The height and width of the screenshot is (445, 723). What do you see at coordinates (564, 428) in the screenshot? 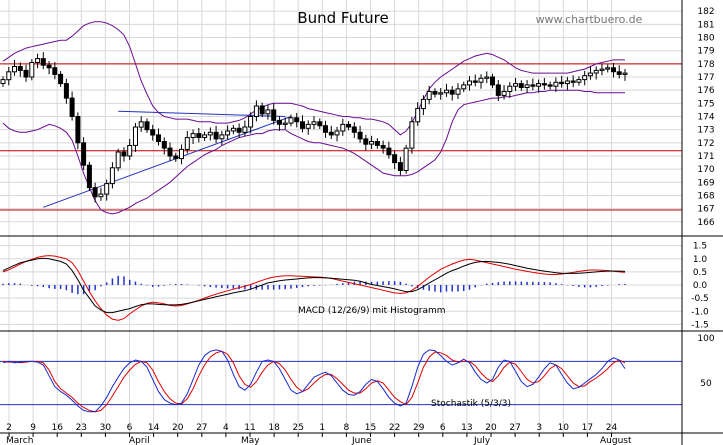
I see `x-tick-label: 10` at bounding box center [564, 428].